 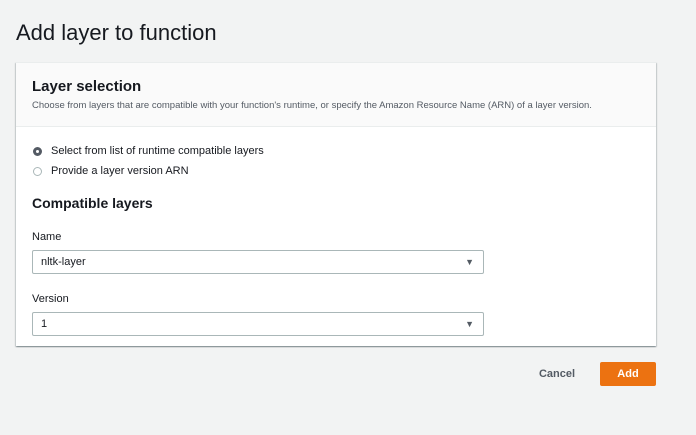 What do you see at coordinates (92, 203) in the screenshot?
I see `section-title-compatible-layers: Compatible layers` at bounding box center [92, 203].